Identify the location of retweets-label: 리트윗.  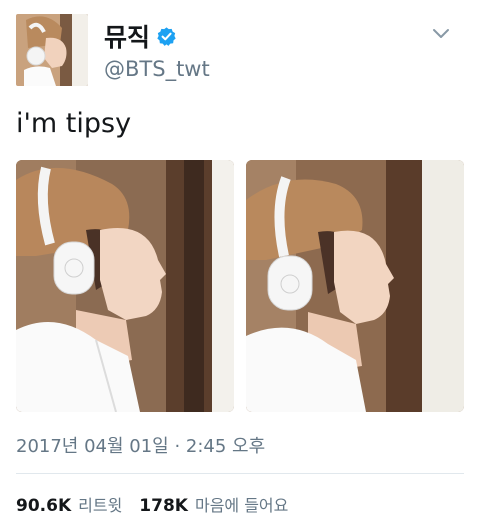
(100, 505).